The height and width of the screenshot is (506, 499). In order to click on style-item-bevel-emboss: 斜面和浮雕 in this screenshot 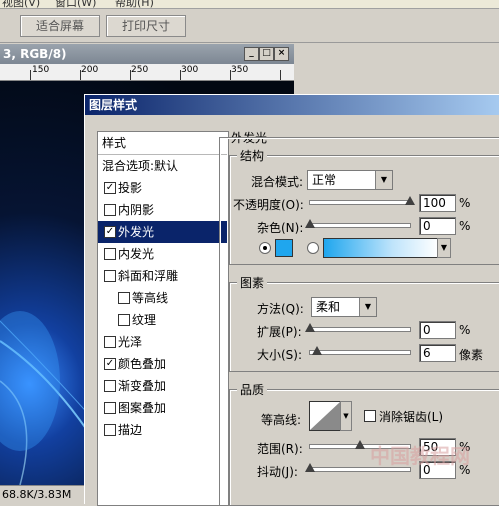, I will do `click(162, 276)`.